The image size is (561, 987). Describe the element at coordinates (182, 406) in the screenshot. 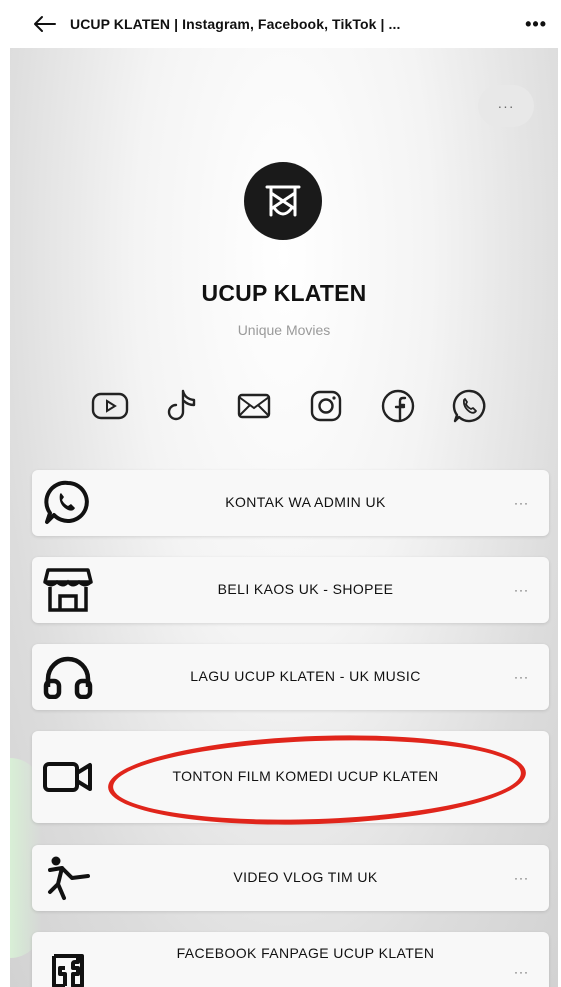

I see `tiktok-icon` at that location.